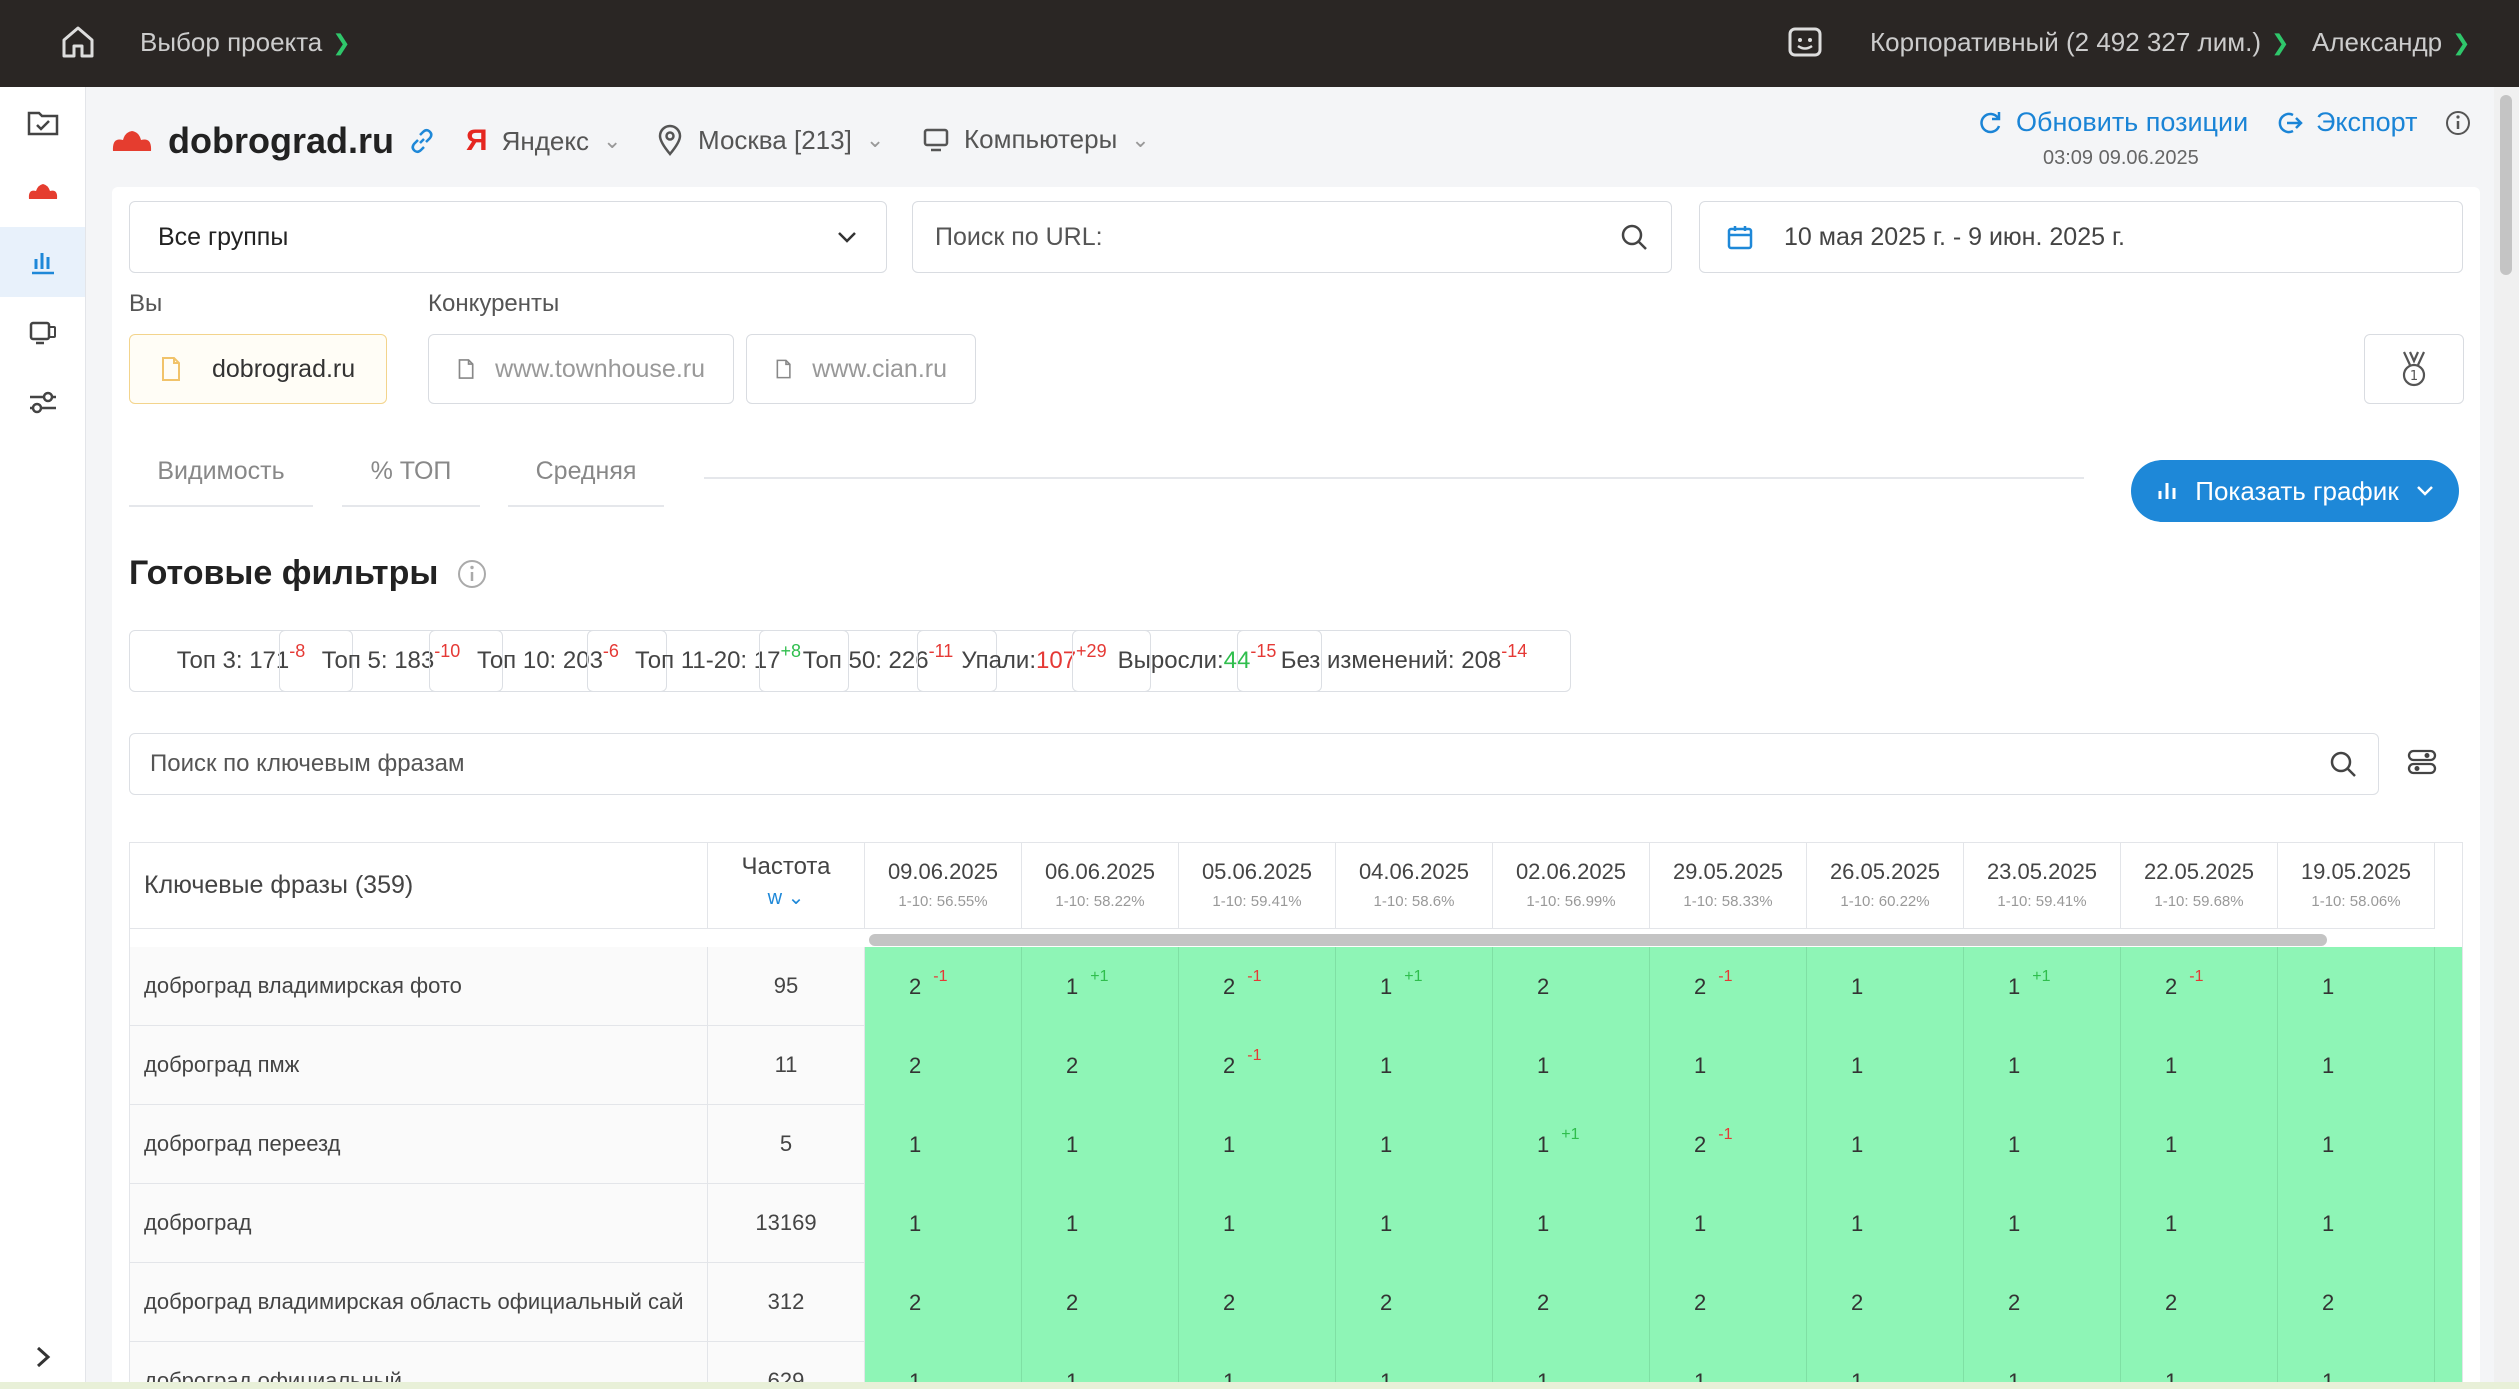 The width and height of the screenshot is (2519, 1389). Describe the element at coordinates (861, 369) in the screenshot. I see `competitor-chip: www.cian.ru` at that location.